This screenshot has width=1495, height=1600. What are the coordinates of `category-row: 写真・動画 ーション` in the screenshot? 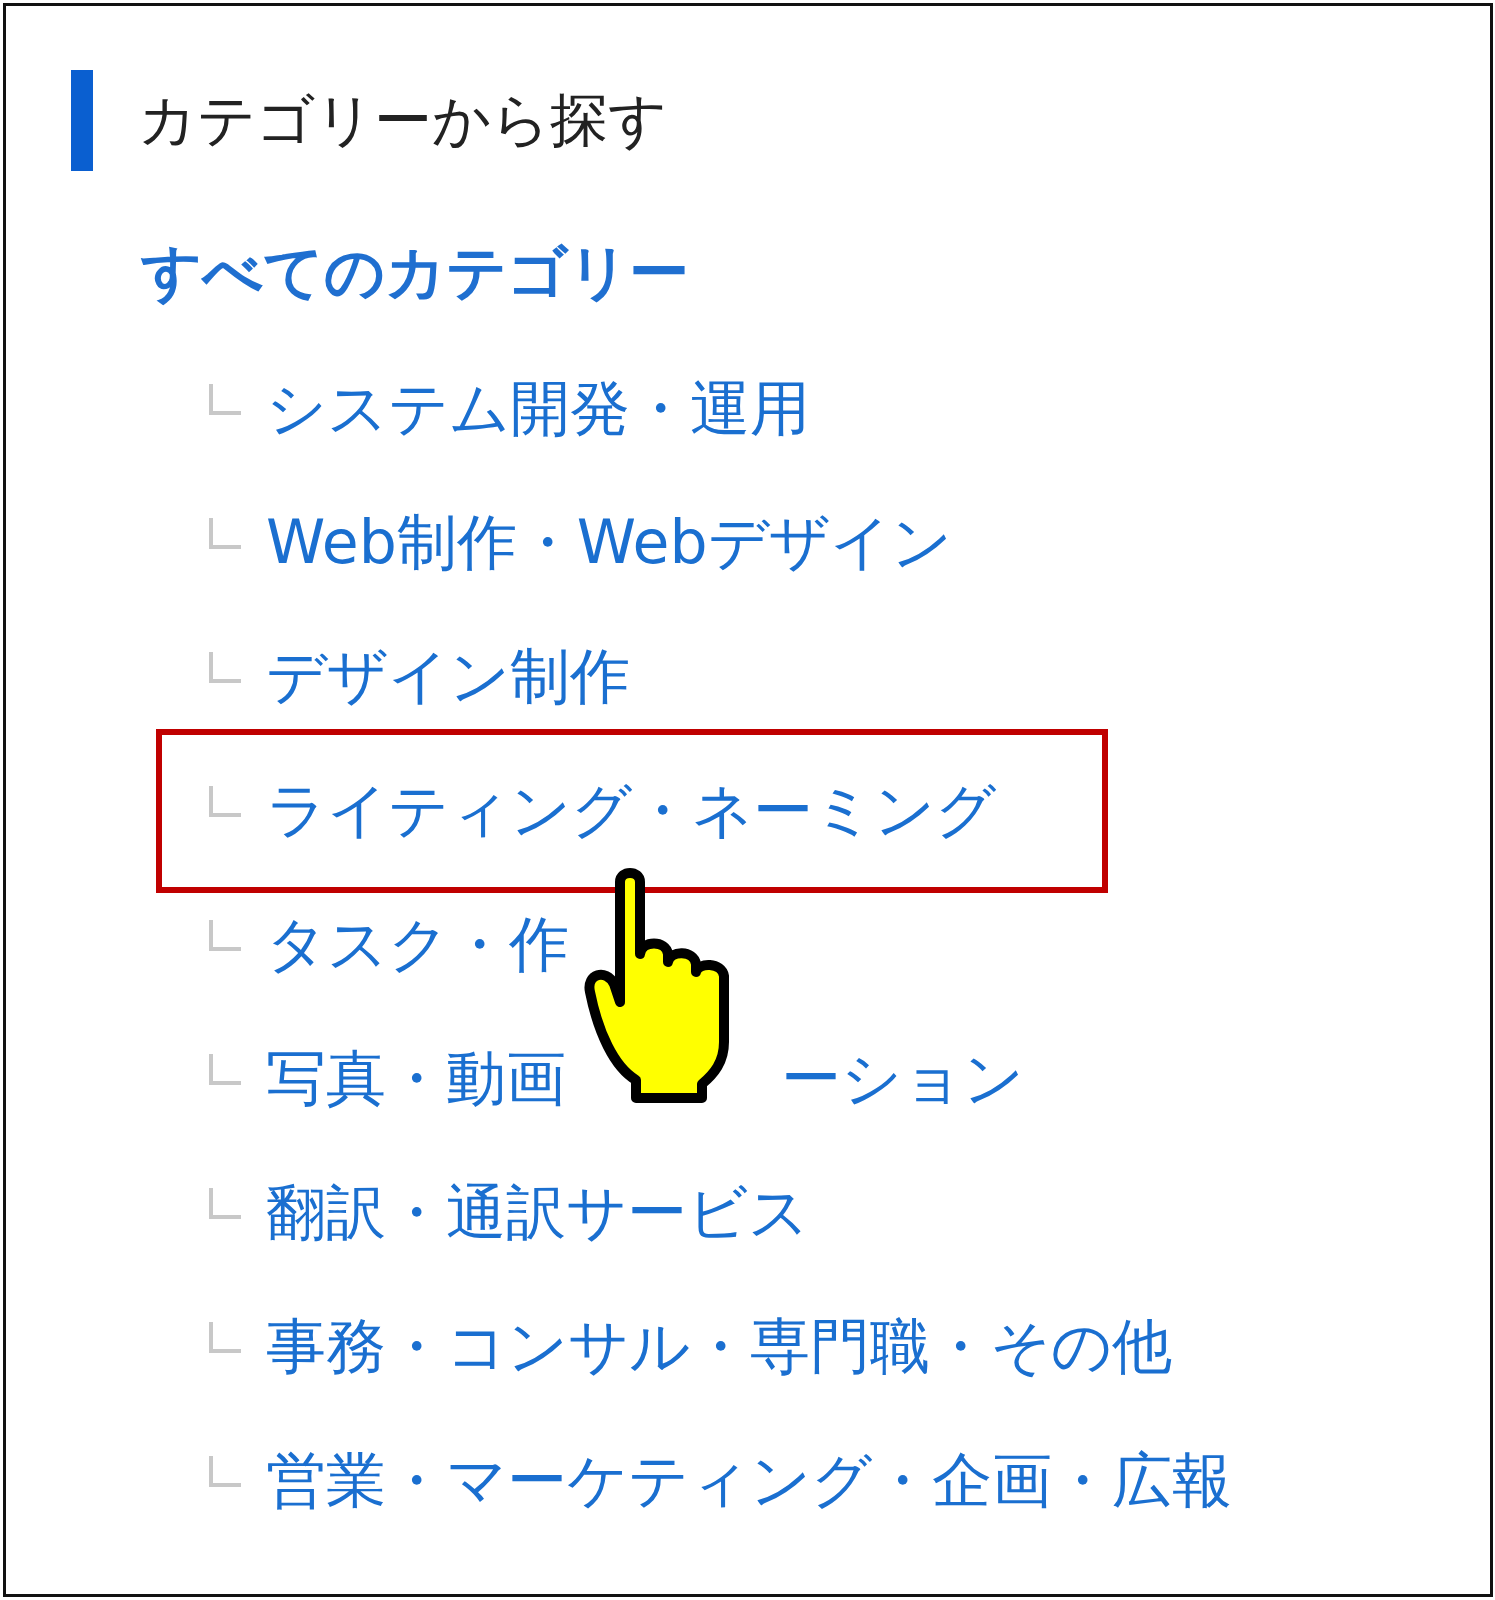 It's located at (603, 1079).